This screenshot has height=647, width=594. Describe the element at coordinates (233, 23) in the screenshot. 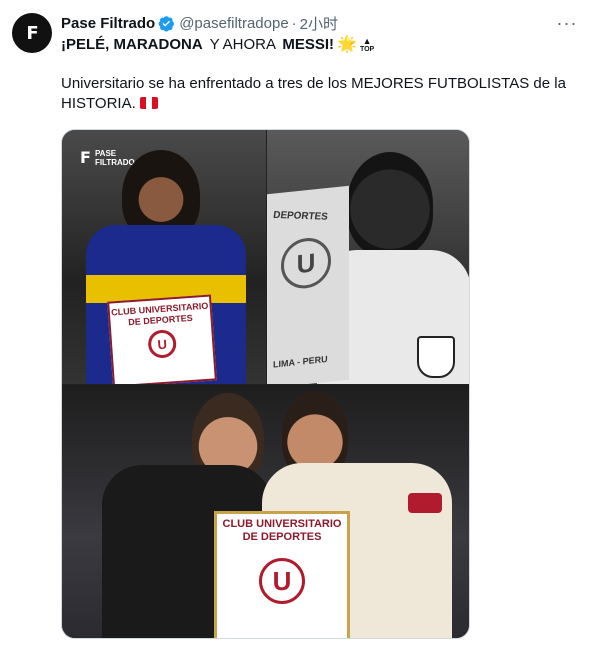

I see `author-handle: @pasefiltradope` at that location.